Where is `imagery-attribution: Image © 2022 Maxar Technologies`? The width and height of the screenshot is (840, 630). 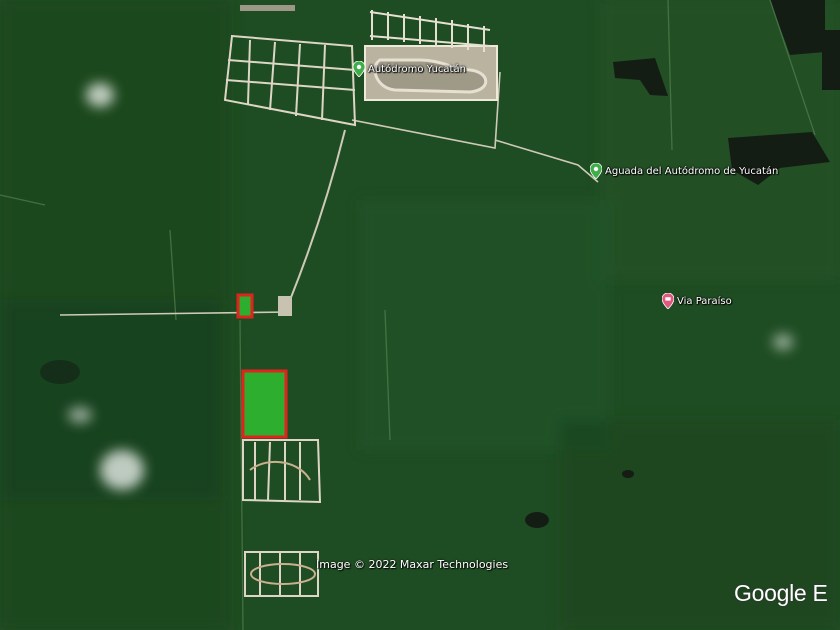 imagery-attribution: Image © 2022 Maxar Technologies is located at coordinates (412, 564).